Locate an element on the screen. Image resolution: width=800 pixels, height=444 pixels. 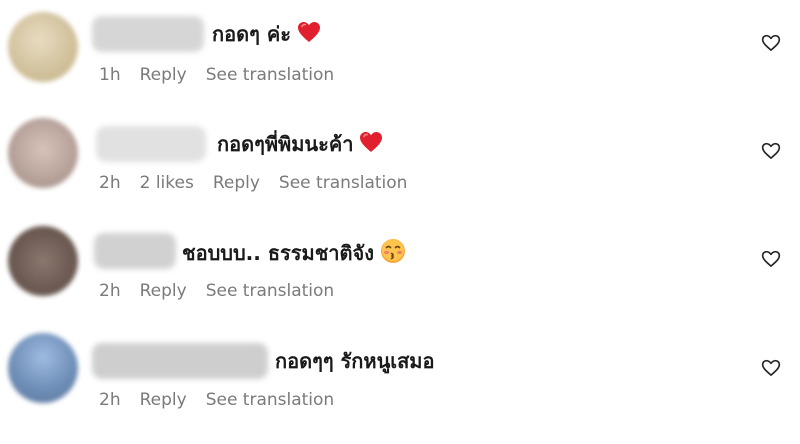
comment-meta: 2h 2 likes Reply See translation is located at coordinates (253, 183).